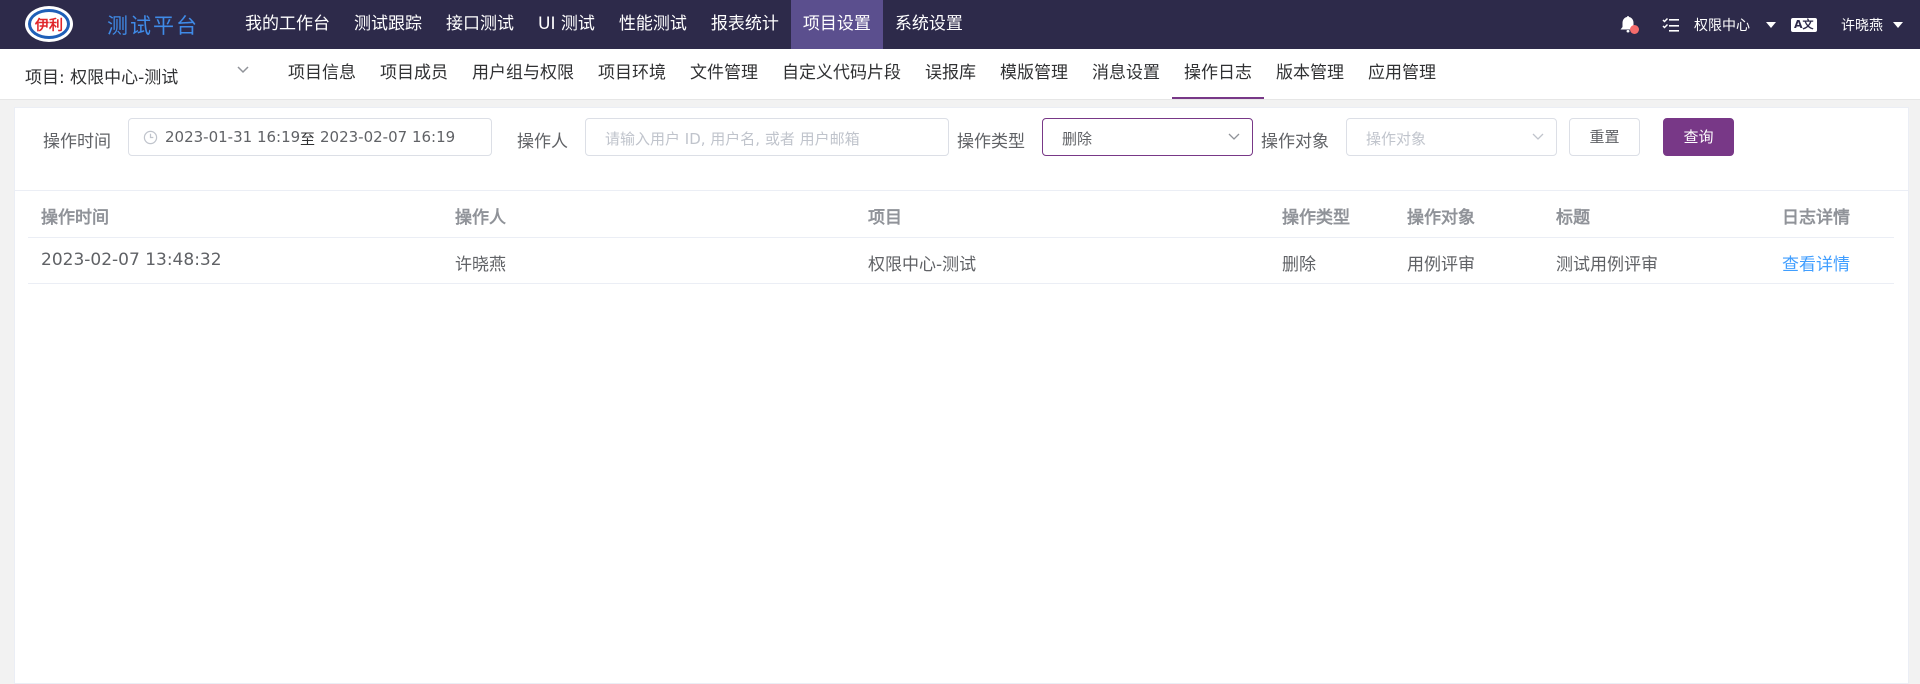 The image size is (1920, 684). Describe the element at coordinates (1816, 218) in the screenshot. I see `header-log-detail: 日志详情` at that location.